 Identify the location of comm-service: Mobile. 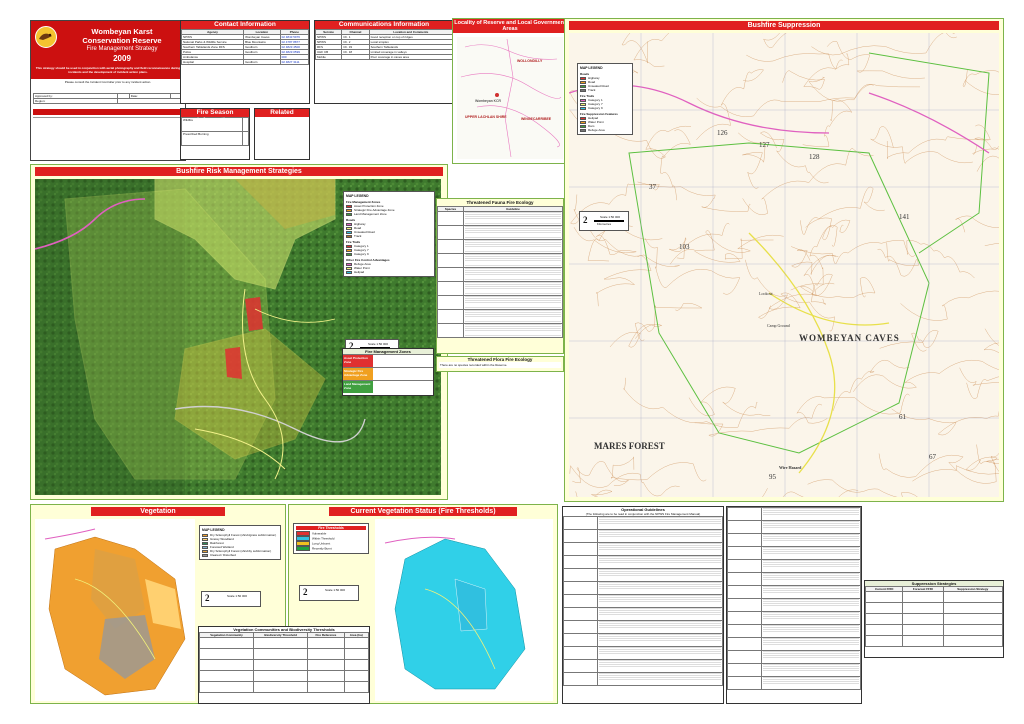
(329, 57).